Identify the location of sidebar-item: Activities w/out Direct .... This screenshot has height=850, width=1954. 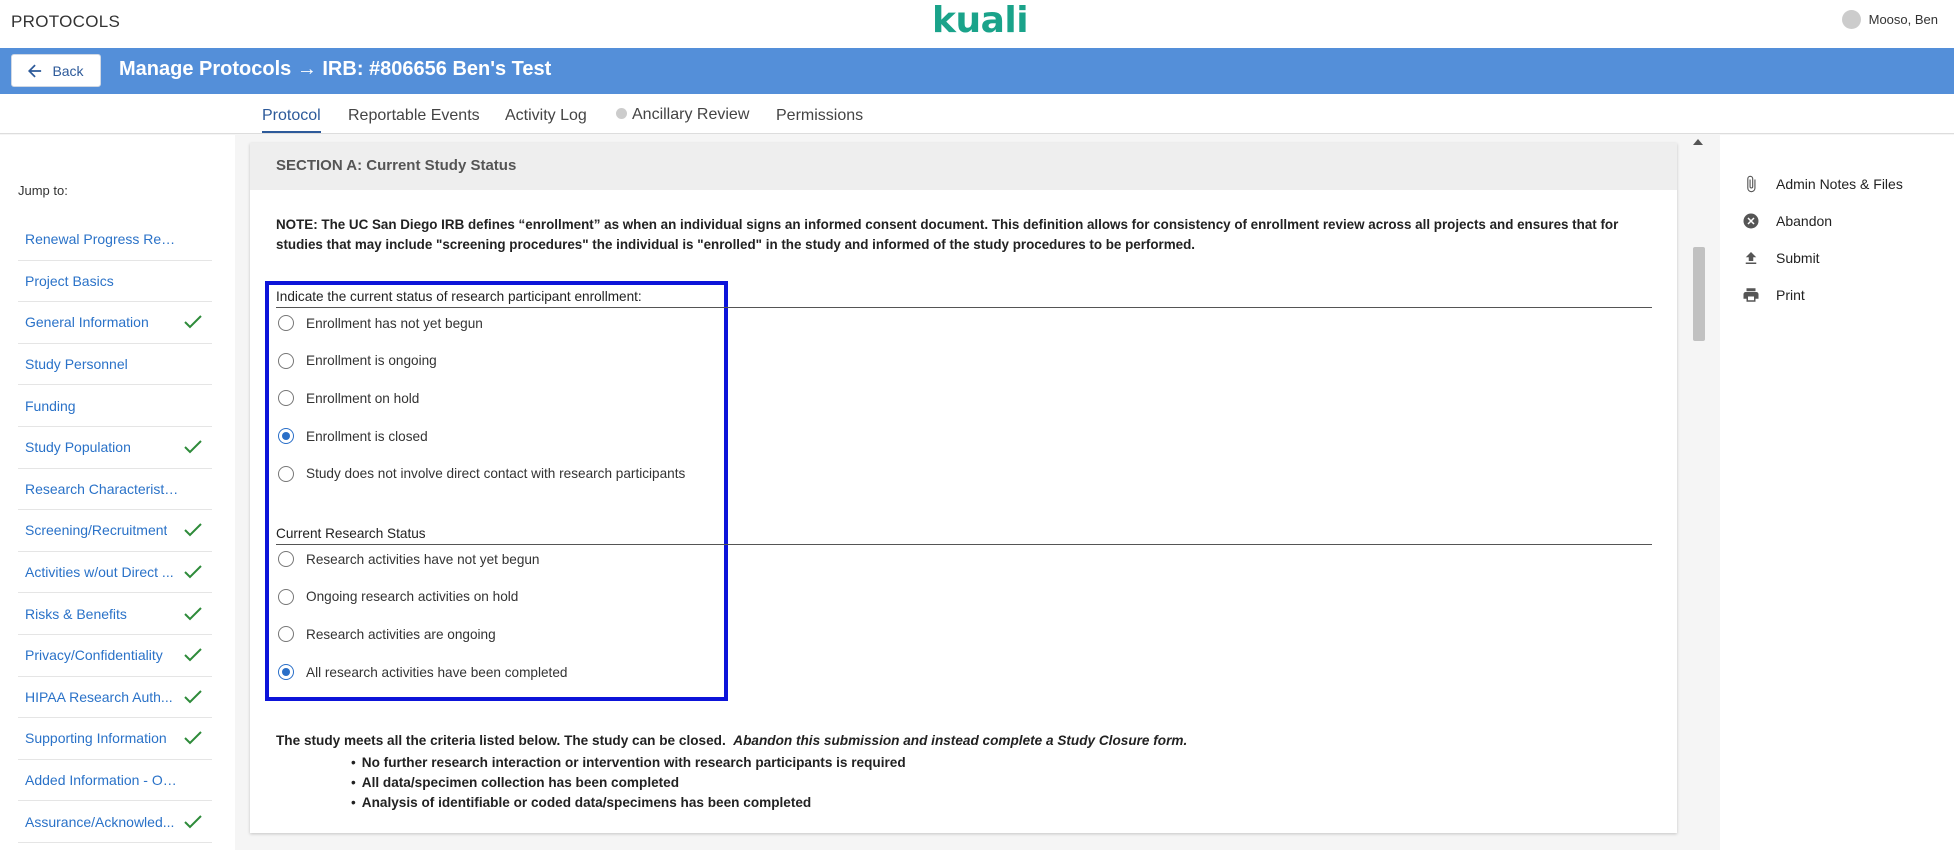
(115, 573).